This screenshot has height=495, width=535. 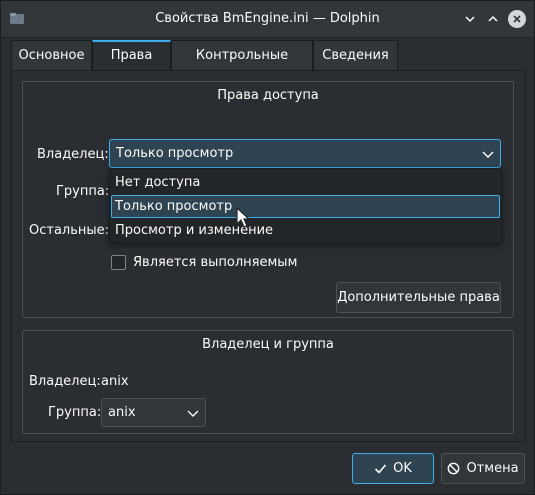 I want to click on access-permissions-title: Права доступа, so click(x=268, y=95).